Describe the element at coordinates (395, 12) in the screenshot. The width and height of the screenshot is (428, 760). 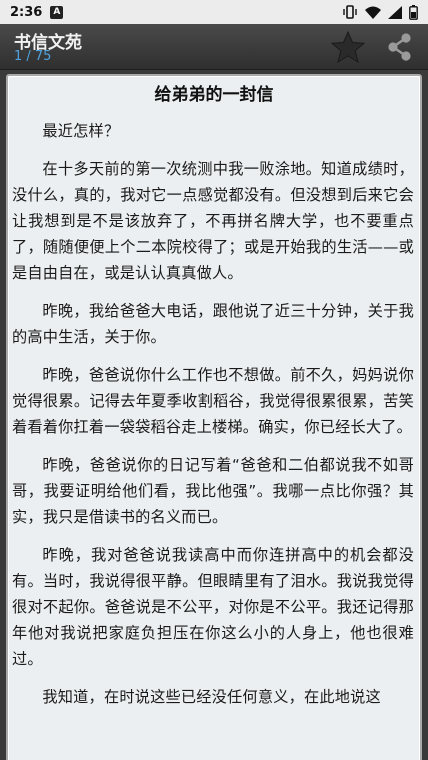
I see `signal-icon` at that location.